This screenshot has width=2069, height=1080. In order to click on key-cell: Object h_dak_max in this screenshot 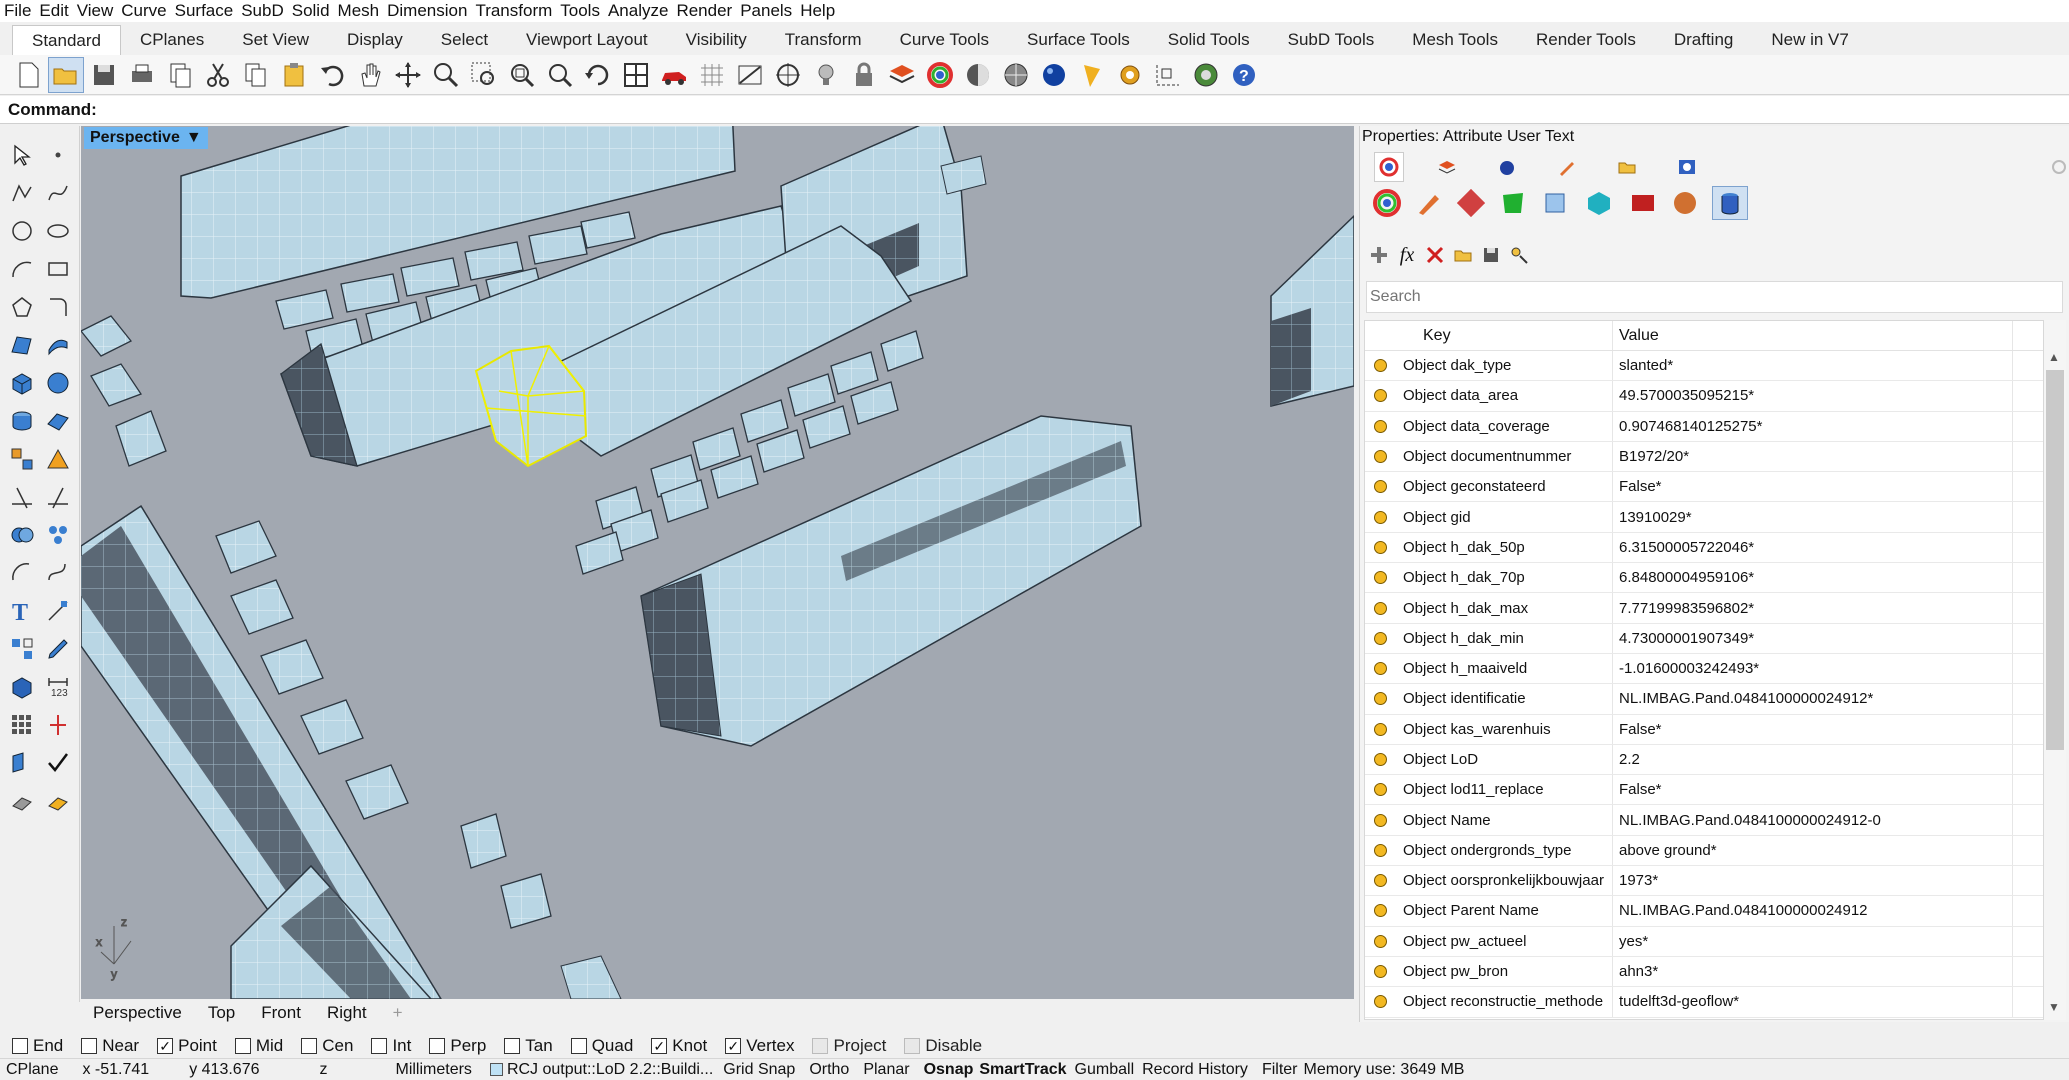, I will do `click(1504, 608)`.